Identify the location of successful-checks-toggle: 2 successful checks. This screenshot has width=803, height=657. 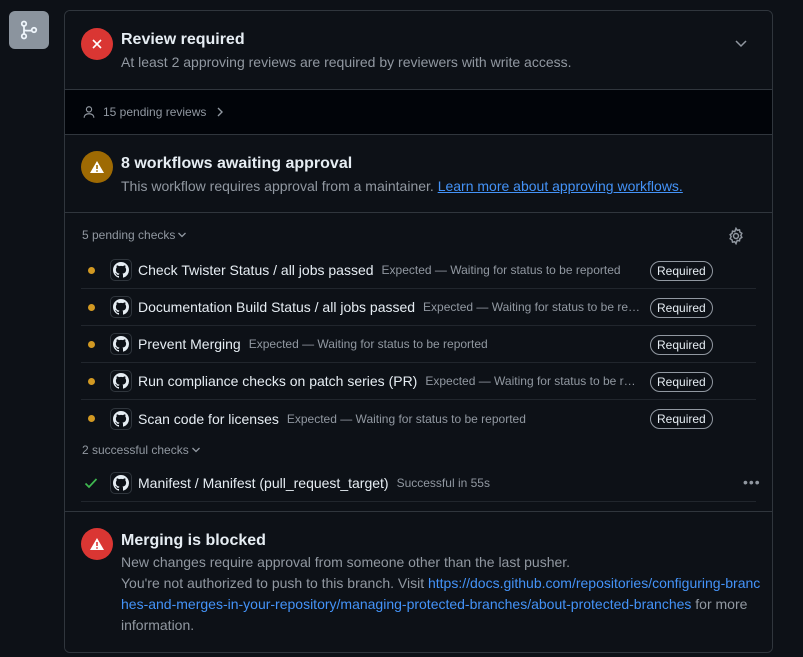
(141, 450).